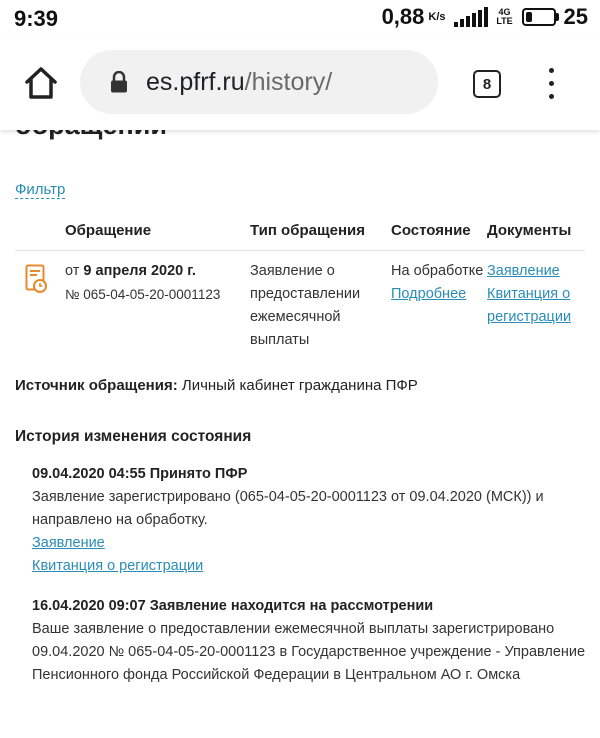  Describe the element at coordinates (143, 294) in the screenshot. I see `request-number: № 065-04-05-20-0001123` at that location.